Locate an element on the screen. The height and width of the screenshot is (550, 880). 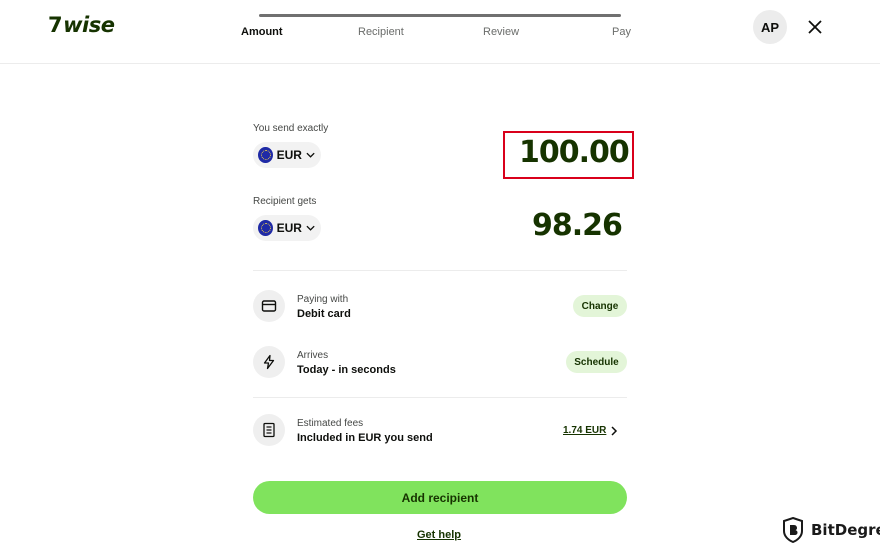
lightning-icon is located at coordinates (269, 362).